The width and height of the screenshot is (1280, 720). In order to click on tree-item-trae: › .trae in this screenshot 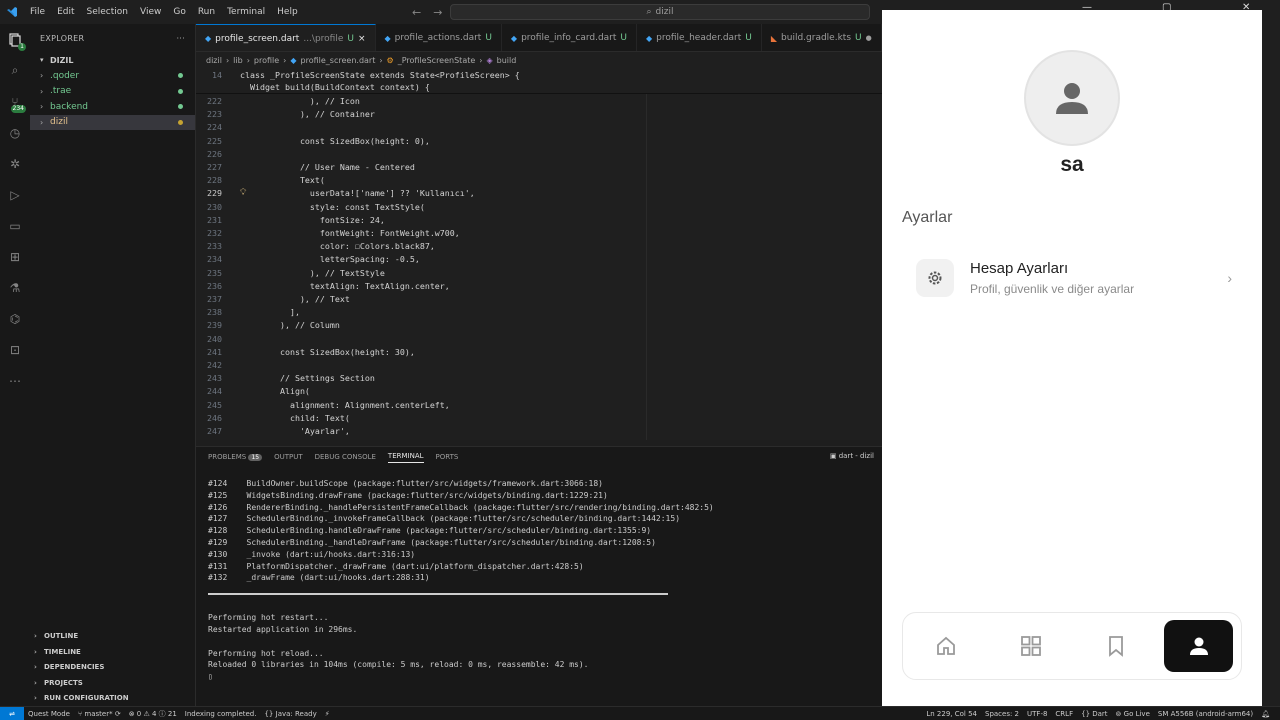, I will do `click(112, 92)`.